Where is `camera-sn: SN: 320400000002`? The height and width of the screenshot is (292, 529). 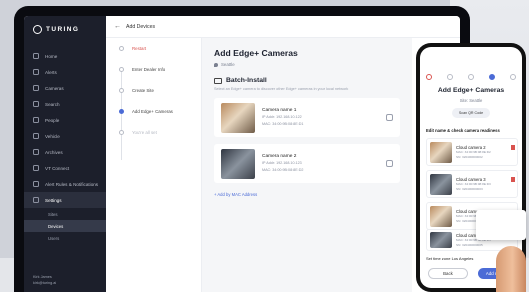 camera-sn: SN: 320400000002 is located at coordinates (469, 156).